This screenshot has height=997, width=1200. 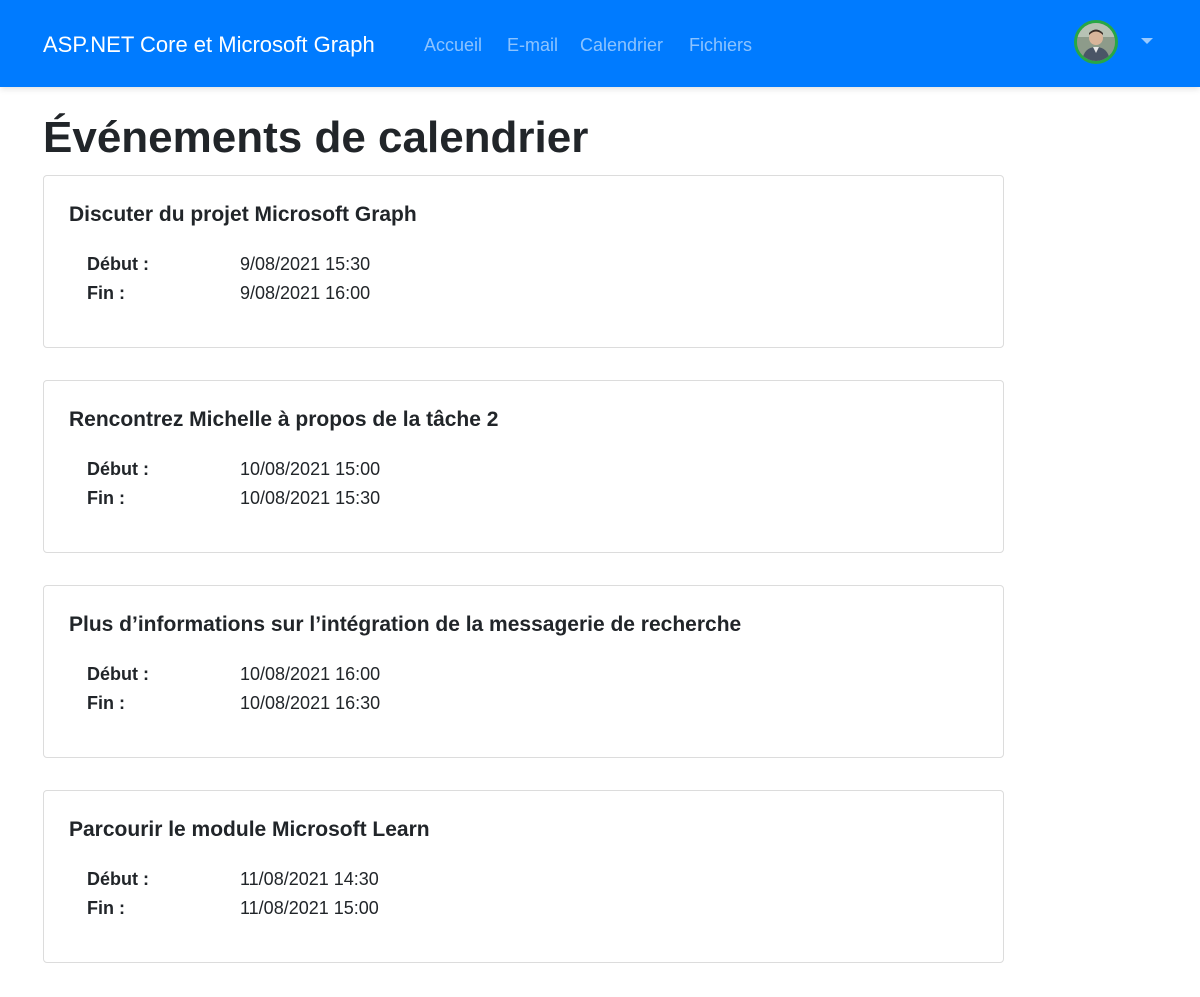 I want to click on event-start-value: 10/08/2021 15:00, so click(x=310, y=469).